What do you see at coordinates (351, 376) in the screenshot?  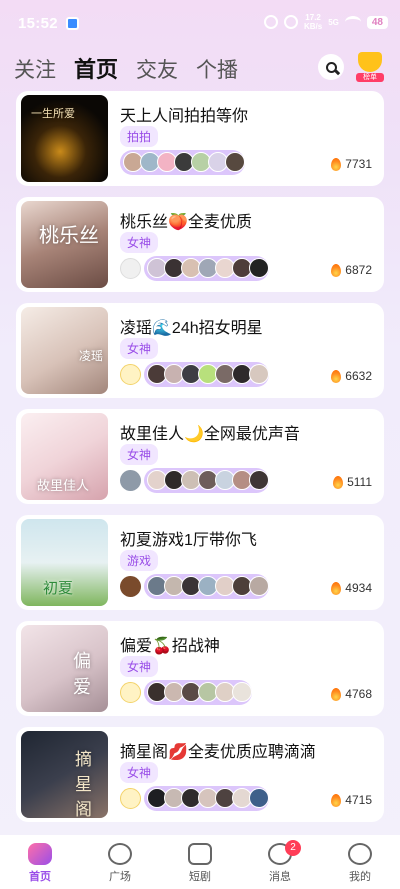 I see `room-heat: 6632` at bounding box center [351, 376].